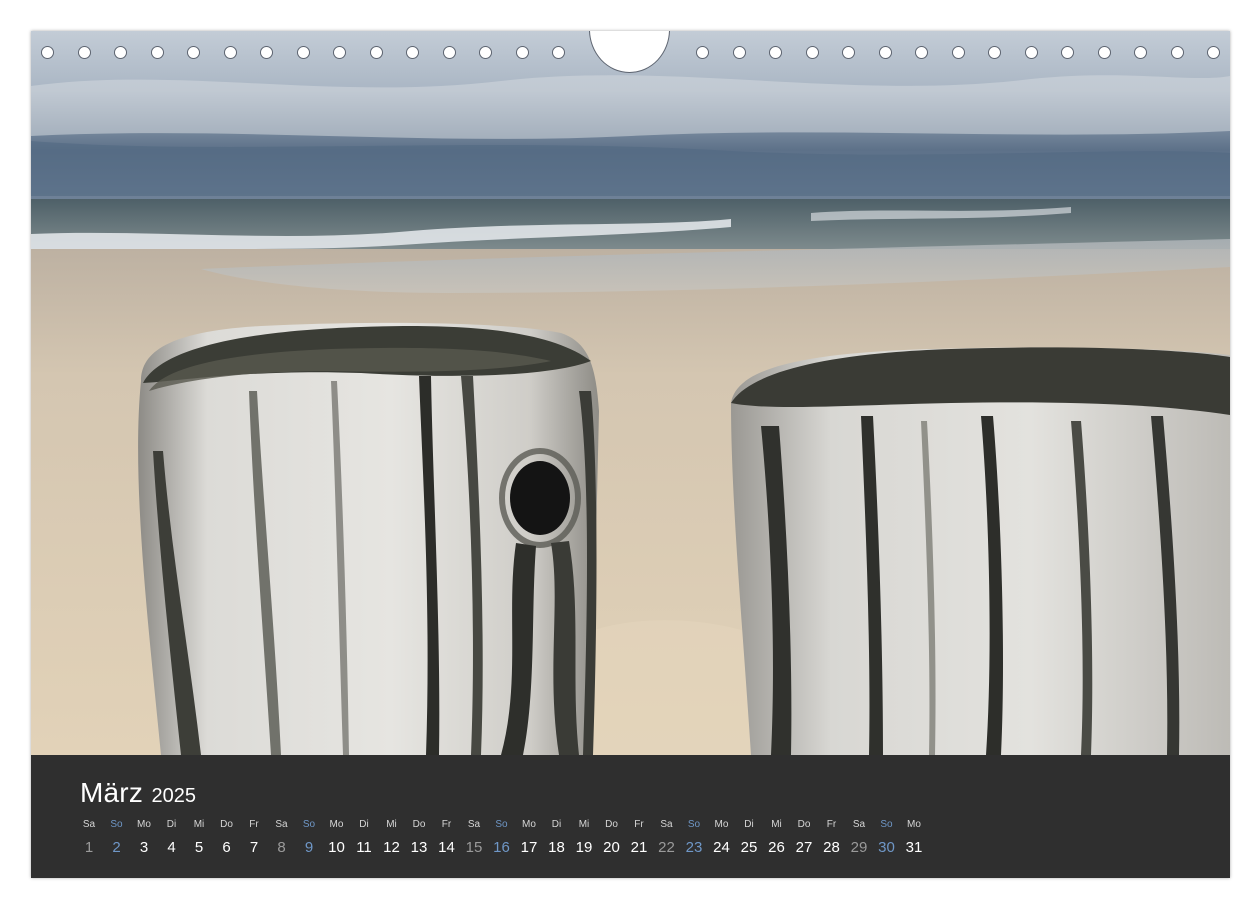  Describe the element at coordinates (776, 847) in the screenshot. I see `day-number: 26` at that location.